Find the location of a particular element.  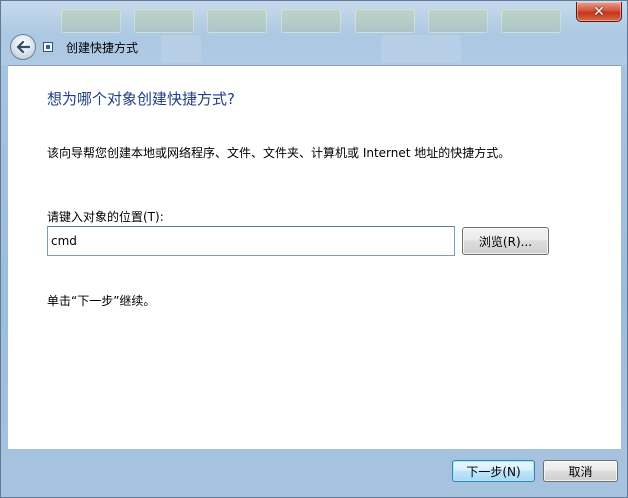

close-button: ✕ is located at coordinates (599, 12).